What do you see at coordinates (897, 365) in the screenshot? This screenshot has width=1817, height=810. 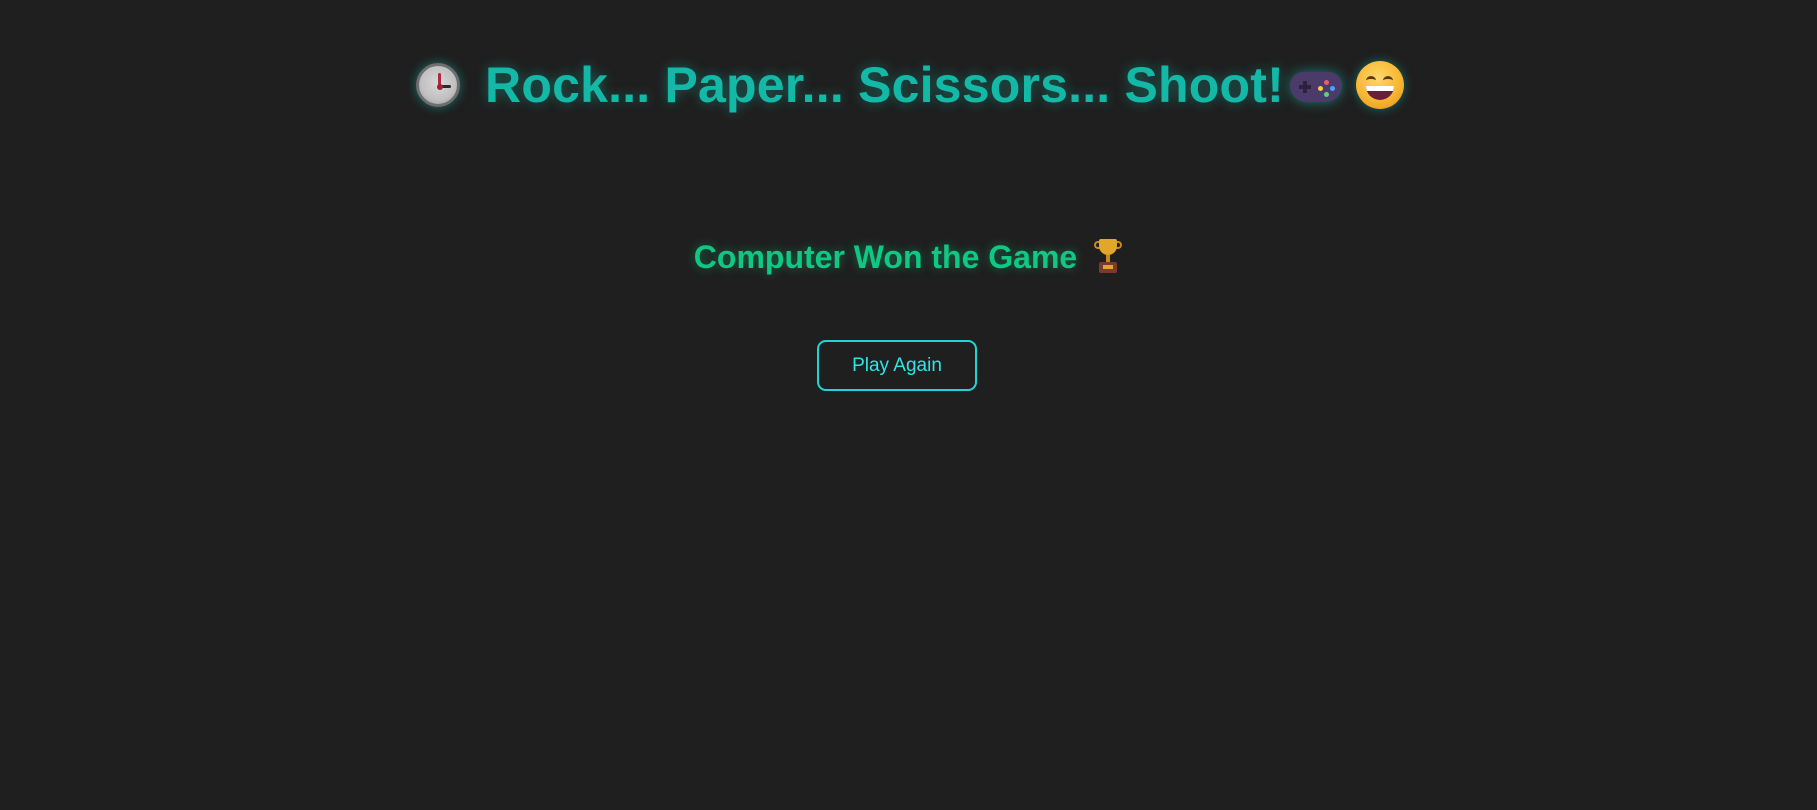 I see `play-again-button: Play Again` at bounding box center [897, 365].